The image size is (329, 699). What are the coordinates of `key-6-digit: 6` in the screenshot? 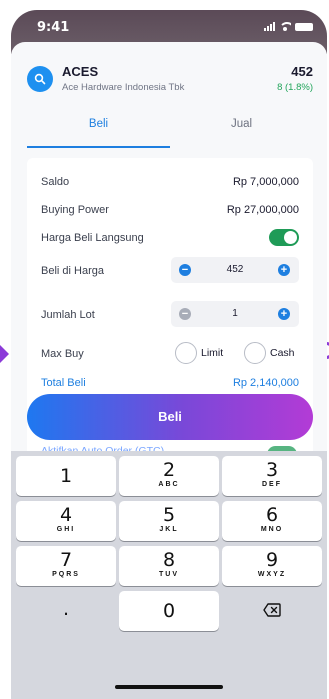 It's located at (272, 515).